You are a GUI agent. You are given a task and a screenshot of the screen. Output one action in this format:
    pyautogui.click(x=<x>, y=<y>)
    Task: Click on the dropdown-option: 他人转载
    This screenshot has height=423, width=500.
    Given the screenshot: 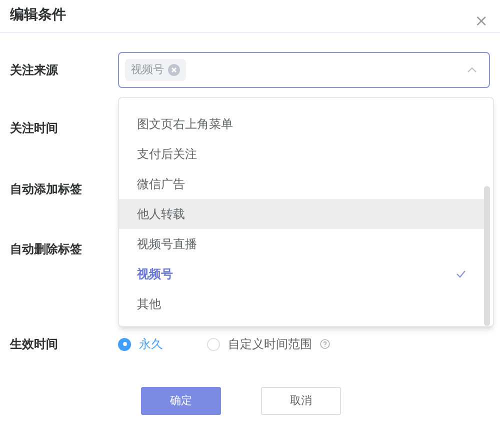 What is the action you would take?
    pyautogui.click(x=301, y=214)
    